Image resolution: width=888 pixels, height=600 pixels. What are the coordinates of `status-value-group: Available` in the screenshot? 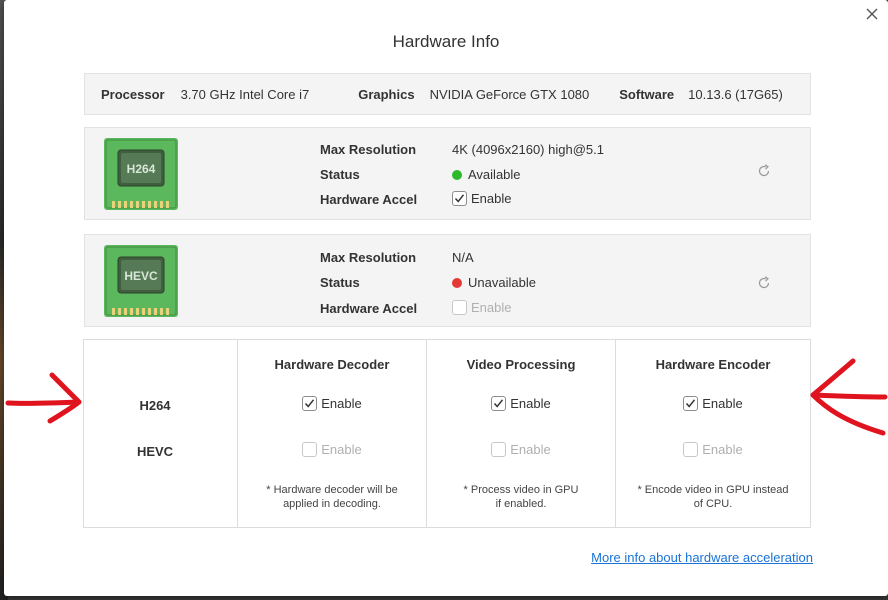 It's located at (486, 174).